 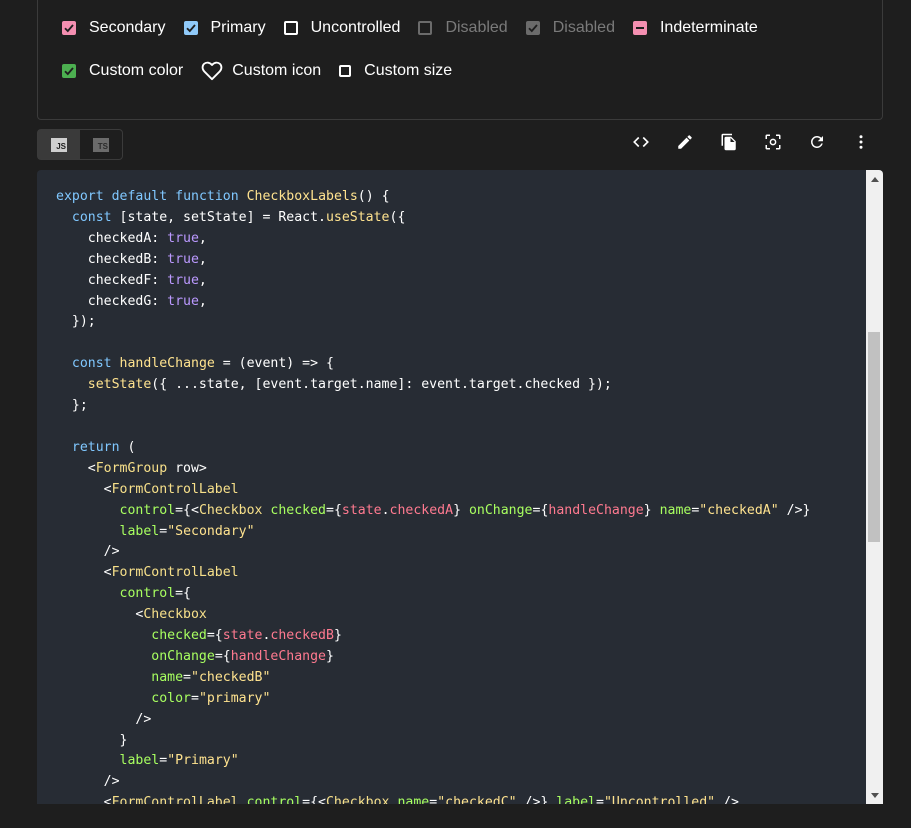 I want to click on reset-demo-button, so click(x=817, y=144).